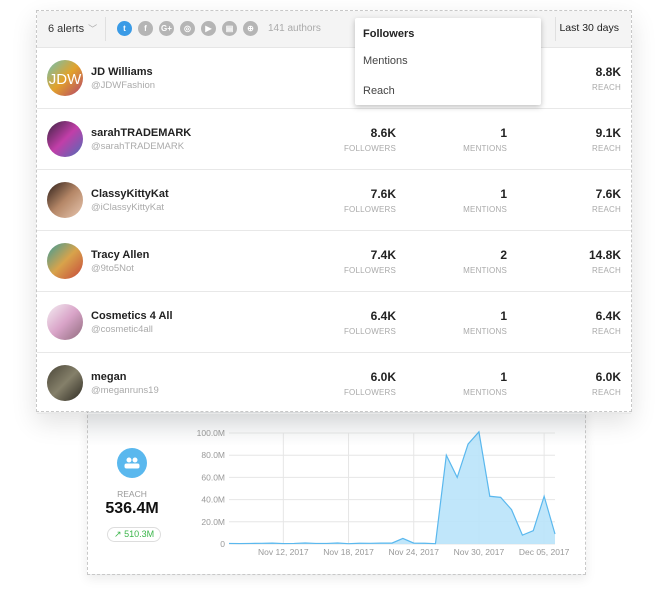 The image size is (667, 600). Describe the element at coordinates (385, 61) in the screenshot. I see `menu-item-mentions: Mentions` at that location.